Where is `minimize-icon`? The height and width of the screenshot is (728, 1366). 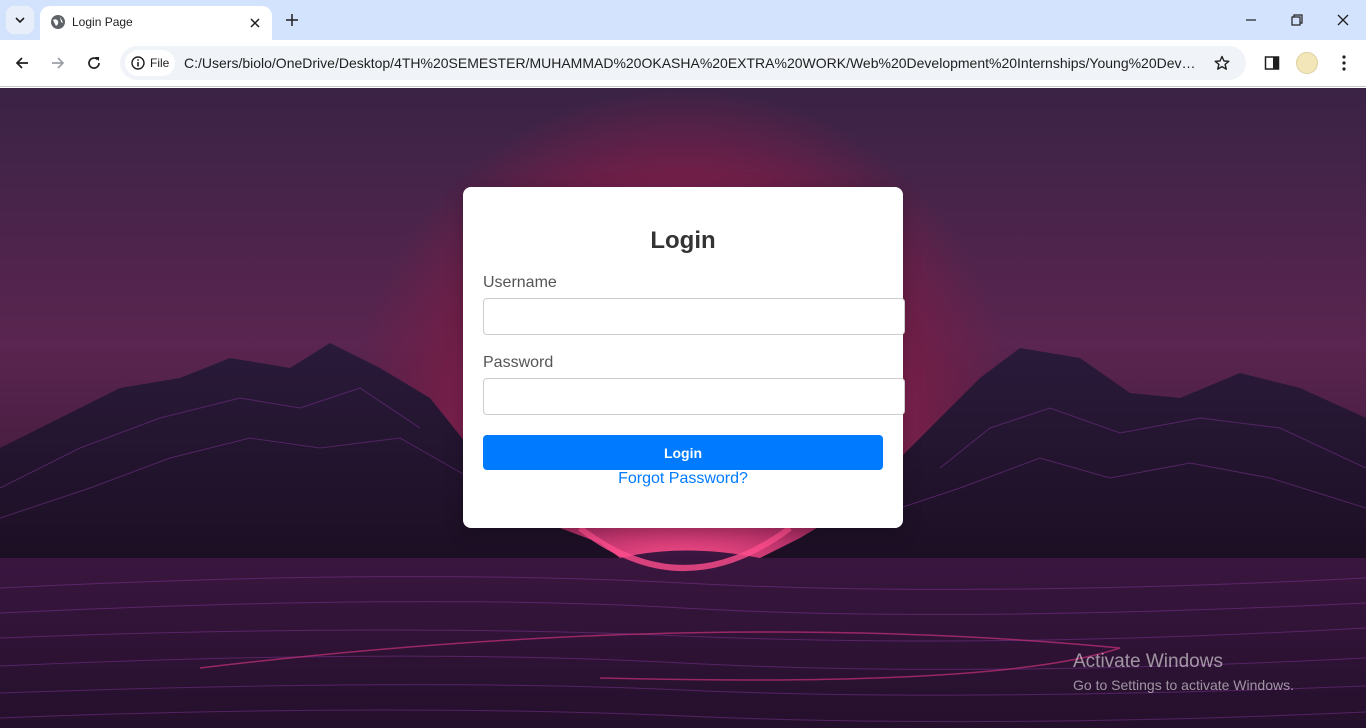 minimize-icon is located at coordinates (1251, 20).